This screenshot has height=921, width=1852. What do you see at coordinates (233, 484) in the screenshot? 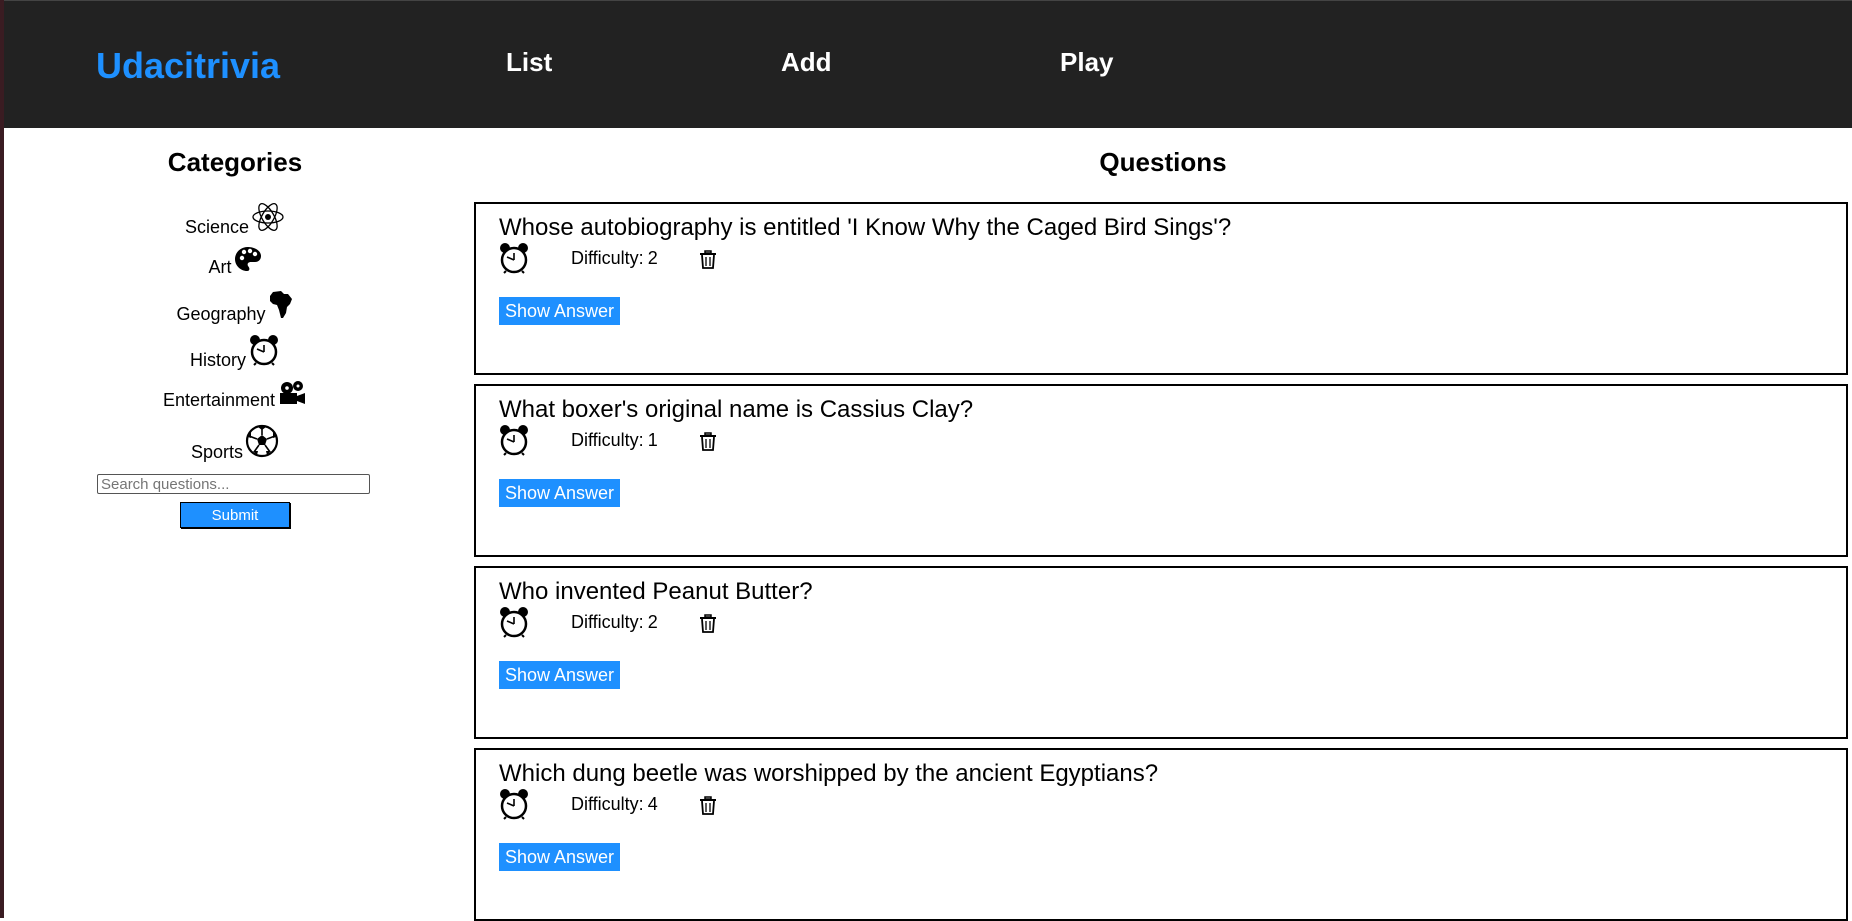
I see `search-input` at bounding box center [233, 484].